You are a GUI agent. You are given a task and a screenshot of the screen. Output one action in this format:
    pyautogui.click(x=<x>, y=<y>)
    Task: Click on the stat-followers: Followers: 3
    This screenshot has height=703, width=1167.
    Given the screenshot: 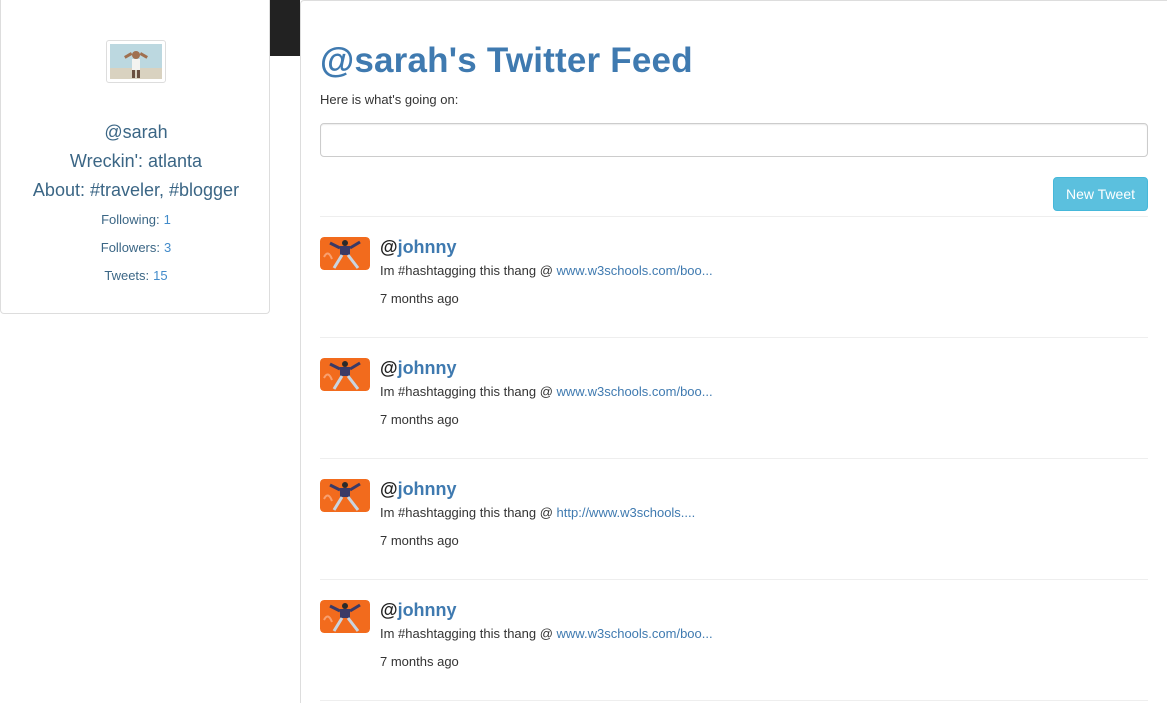 What is the action you would take?
    pyautogui.click(x=136, y=247)
    